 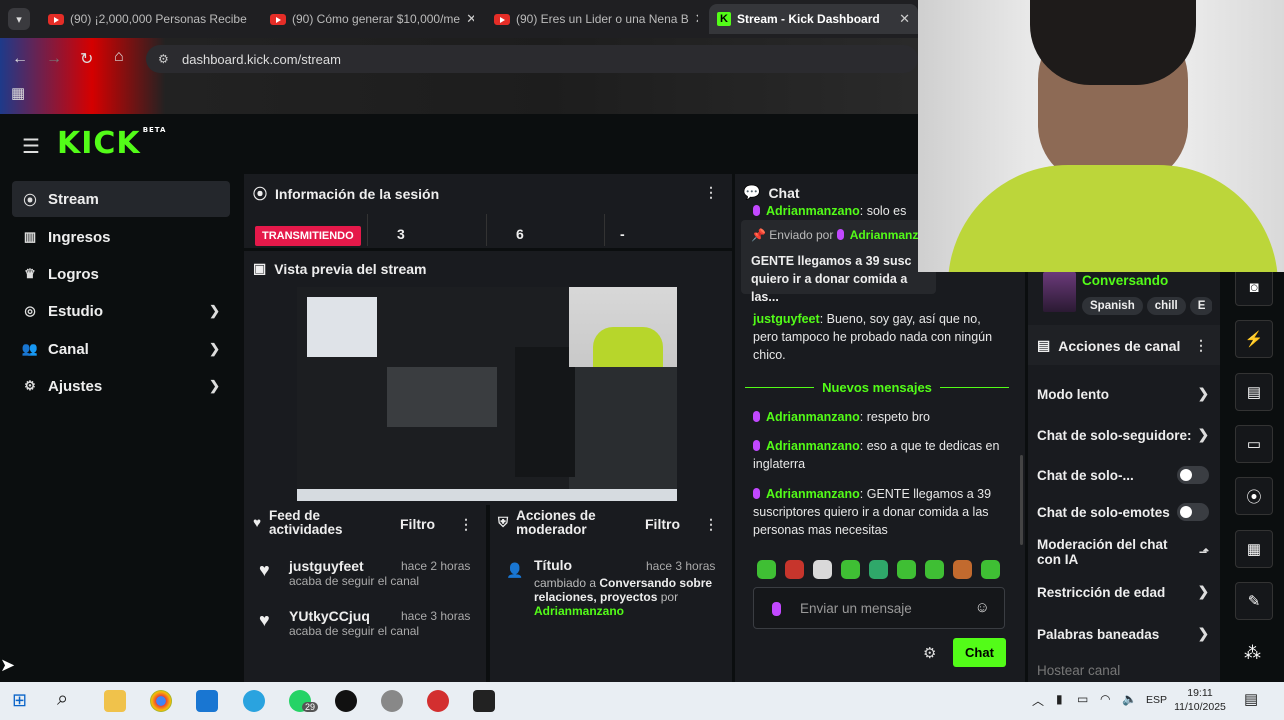 What do you see at coordinates (487, 394) in the screenshot?
I see `stream-preview-video` at bounding box center [487, 394].